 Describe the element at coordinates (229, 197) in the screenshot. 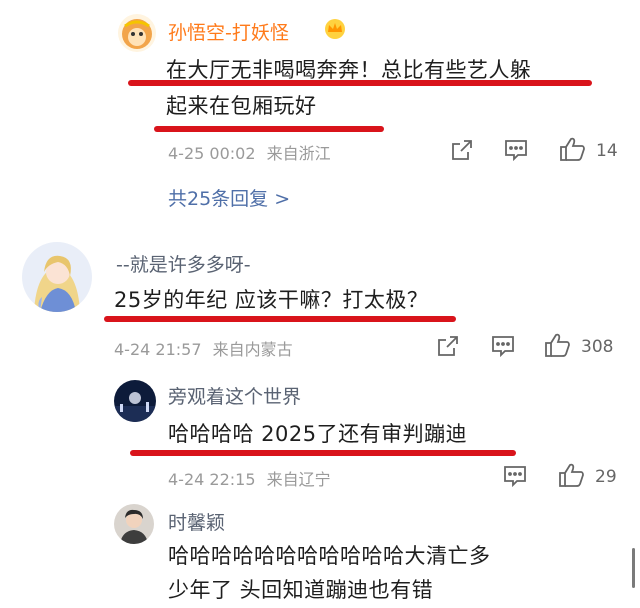

I see `view-replies-link: 共25条回复 >` at that location.